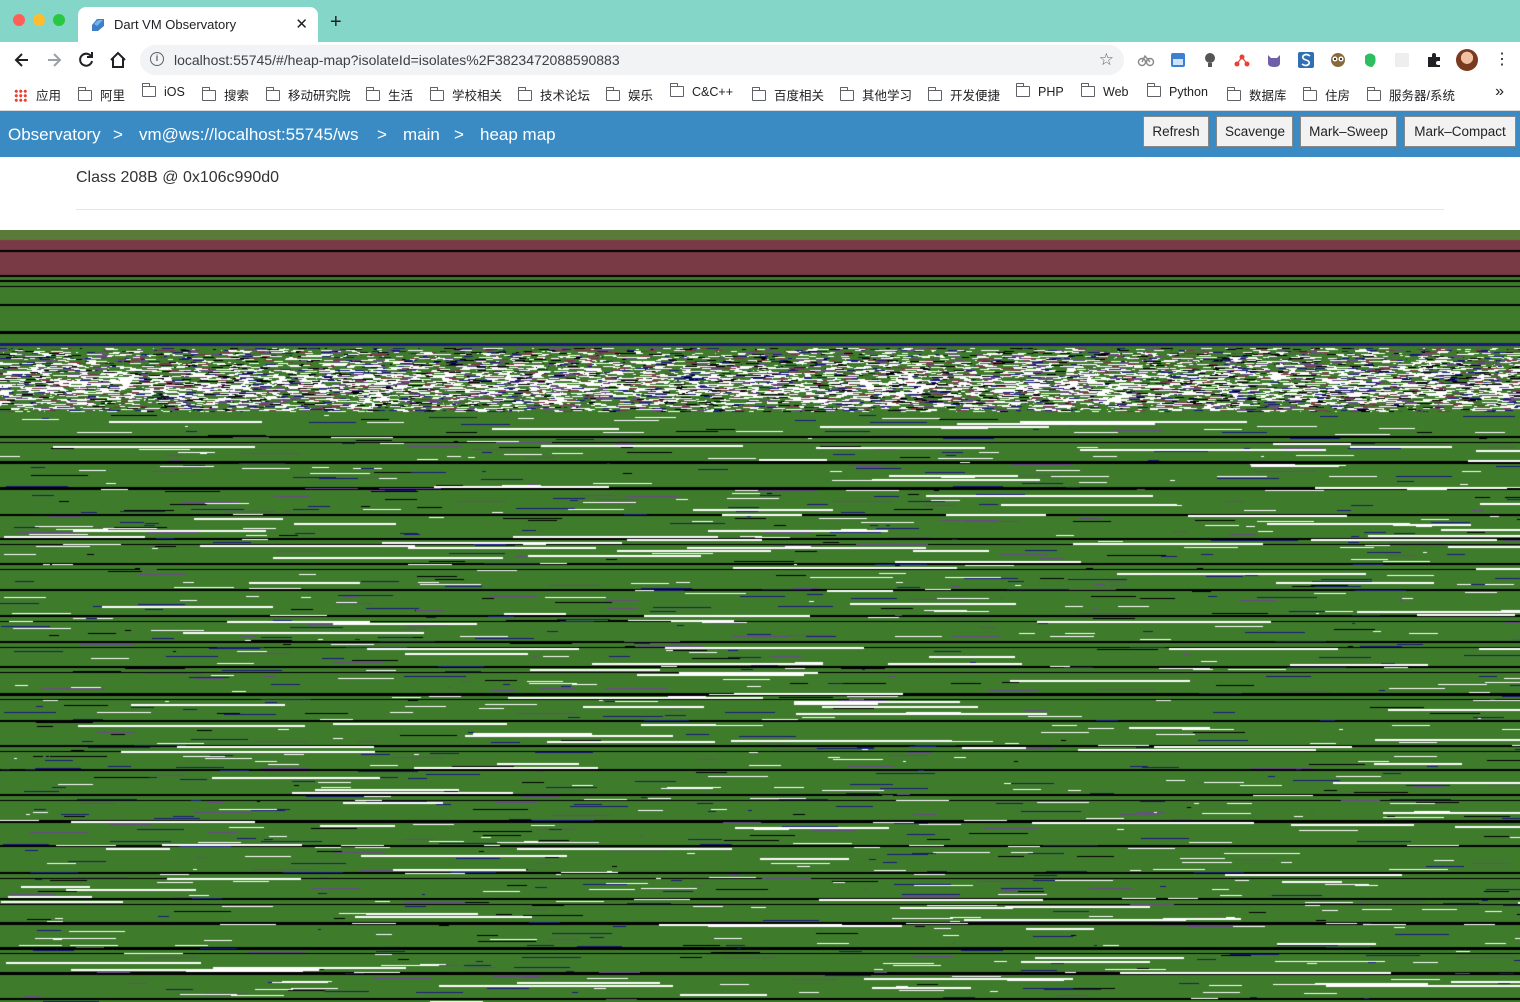  Describe the element at coordinates (157, 59) in the screenshot. I see `site-info-icon: i` at that location.